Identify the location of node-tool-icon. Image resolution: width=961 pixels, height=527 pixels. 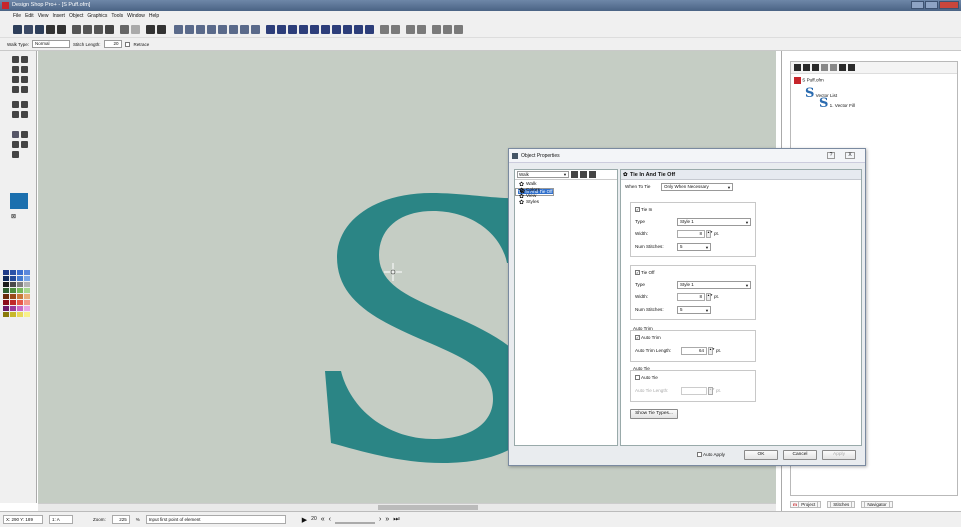
(15, 134).